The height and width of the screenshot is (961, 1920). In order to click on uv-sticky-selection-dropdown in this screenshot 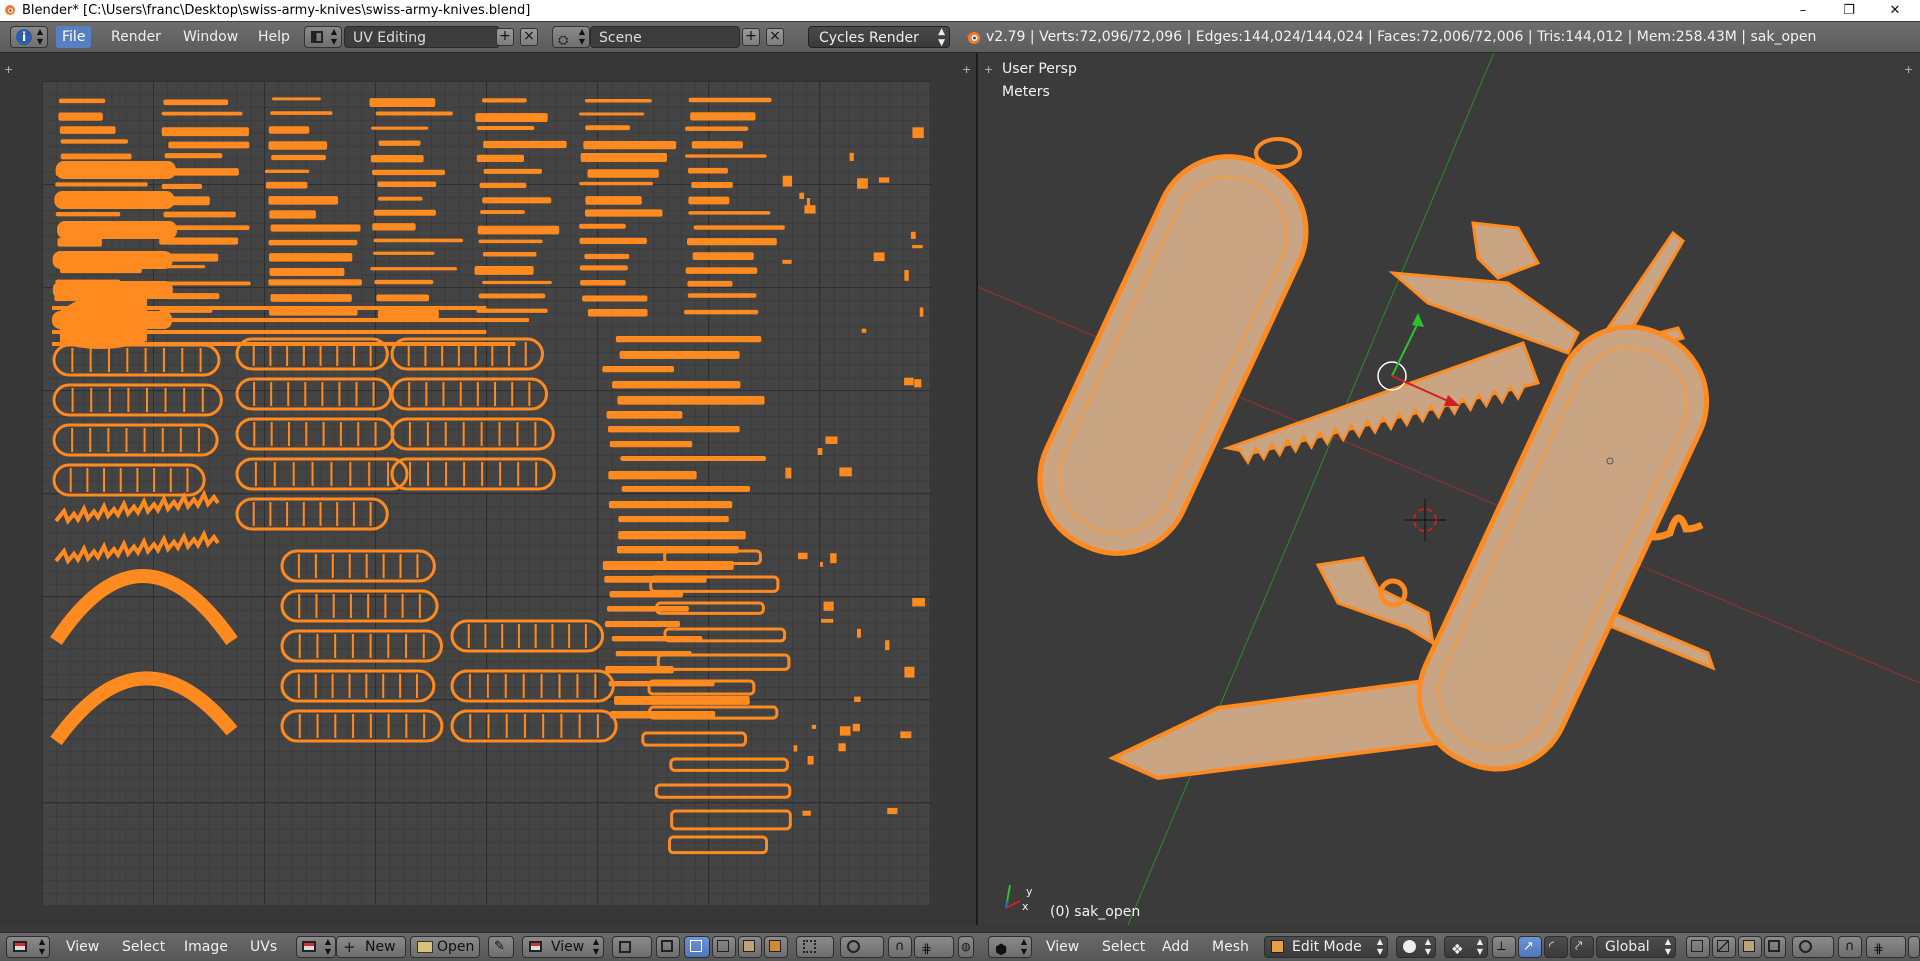, I will do `click(815, 947)`.